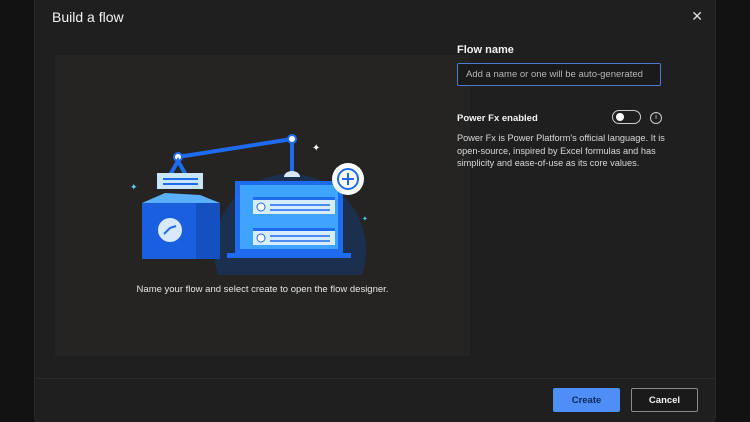 The width and height of the screenshot is (750, 422). I want to click on power-fx-toggle, so click(626, 117).